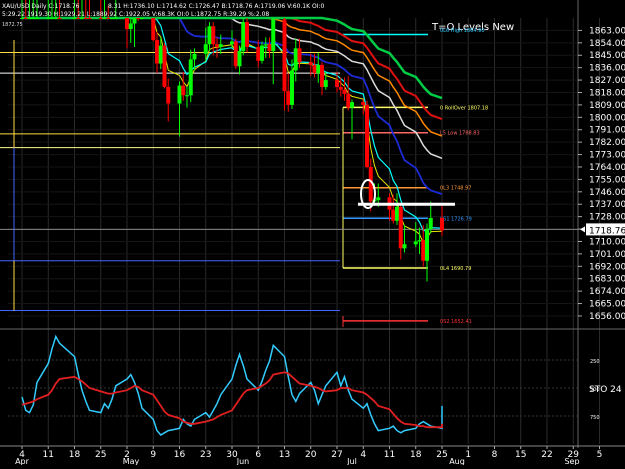 Image resolution: width=625 pixels, height=469 pixels. I want to click on price-tick-label: 1773.00, so click(607, 156).